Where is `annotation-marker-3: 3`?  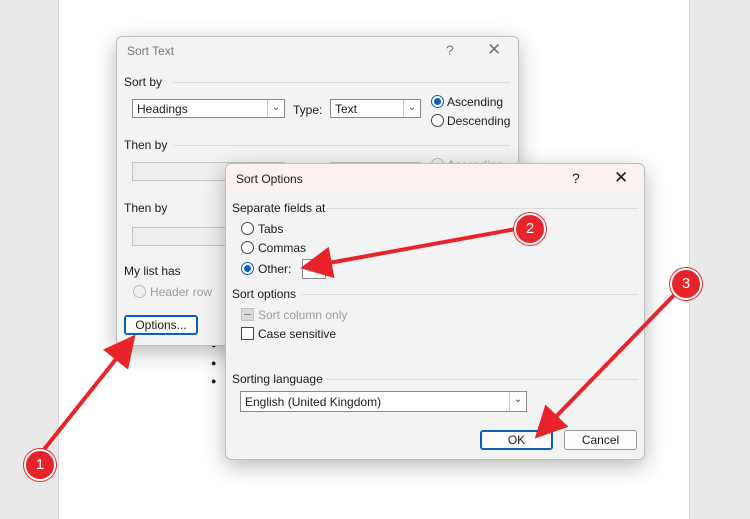 annotation-marker-3: 3 is located at coordinates (686, 284).